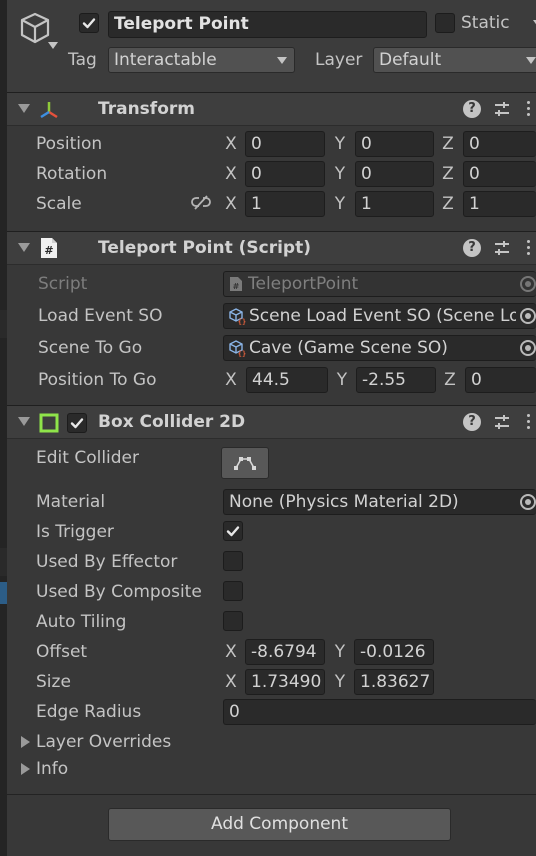 The width and height of the screenshot is (536, 856). I want to click on scale-x-axis: X, so click(231, 204).